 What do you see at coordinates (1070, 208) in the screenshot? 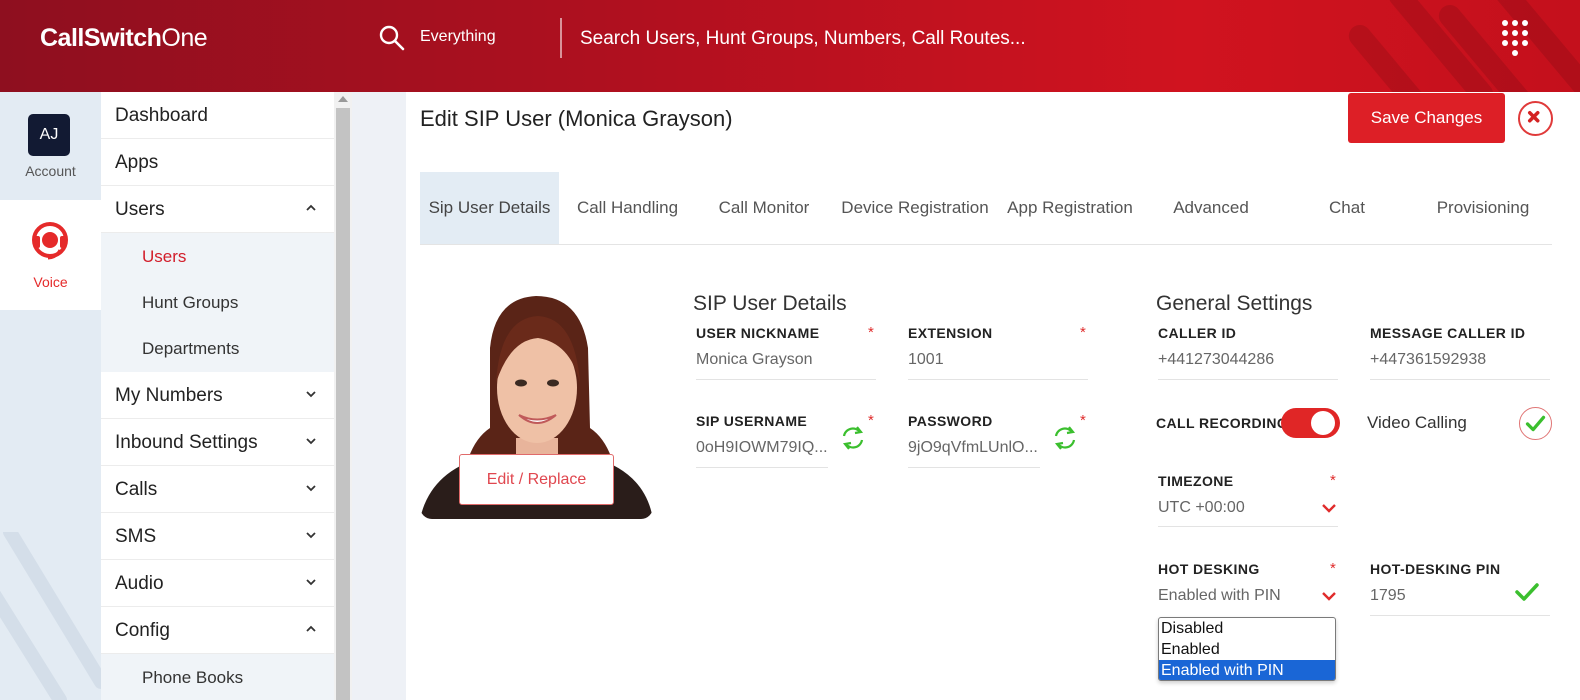
I see `tab-app-registration: App Registration` at bounding box center [1070, 208].